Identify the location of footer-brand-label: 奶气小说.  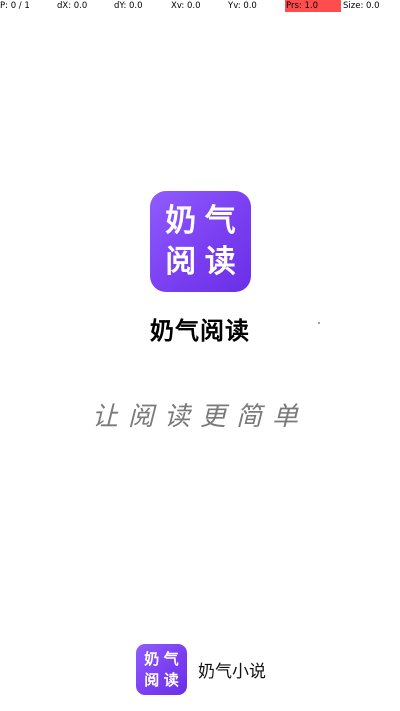
(232, 671).